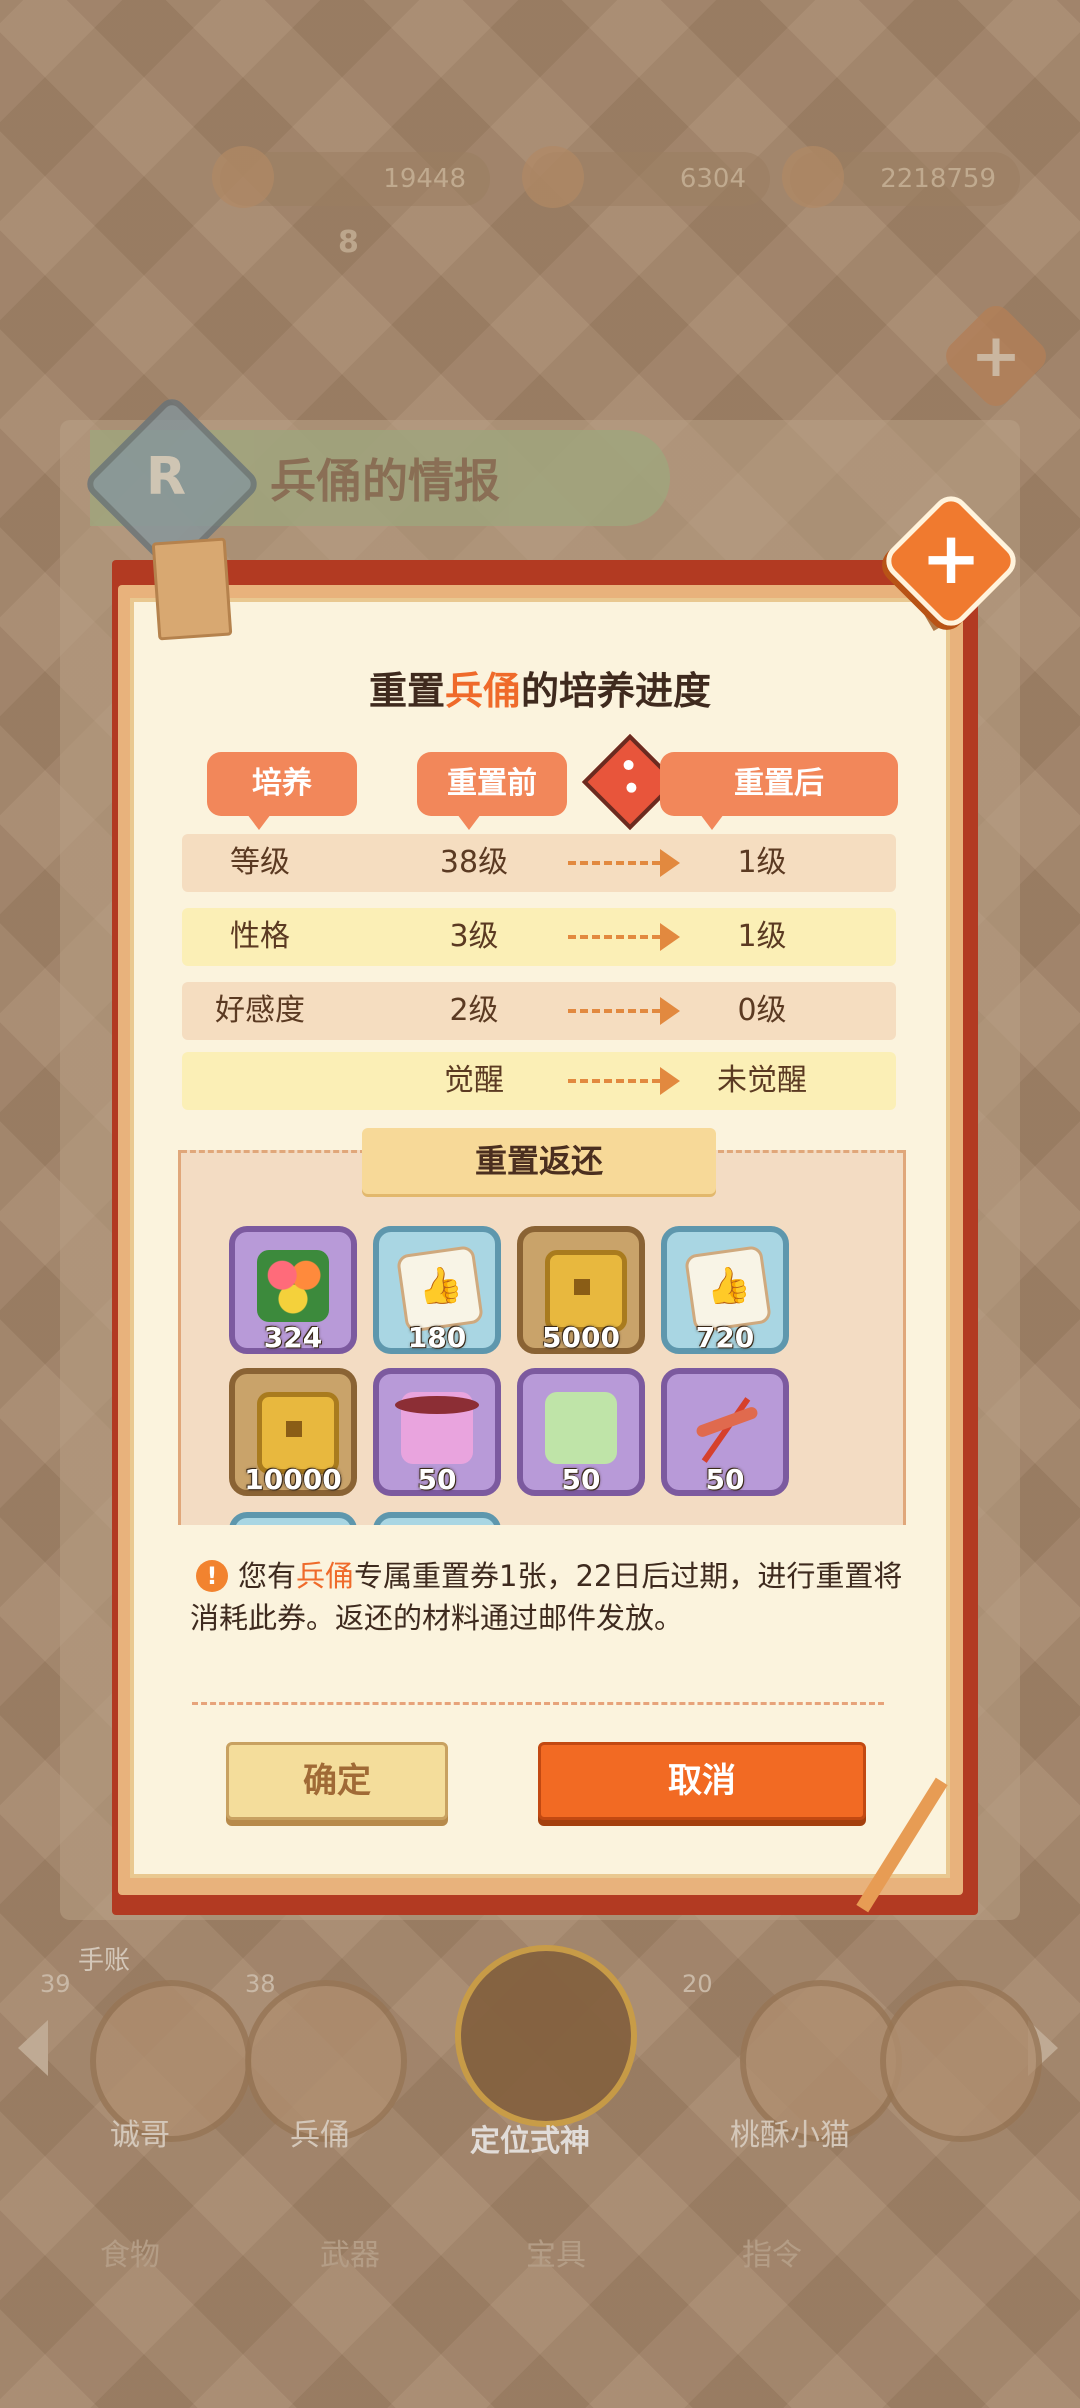 This screenshot has height=2408, width=1080. I want to click on reward-qty: 720, so click(725, 1337).